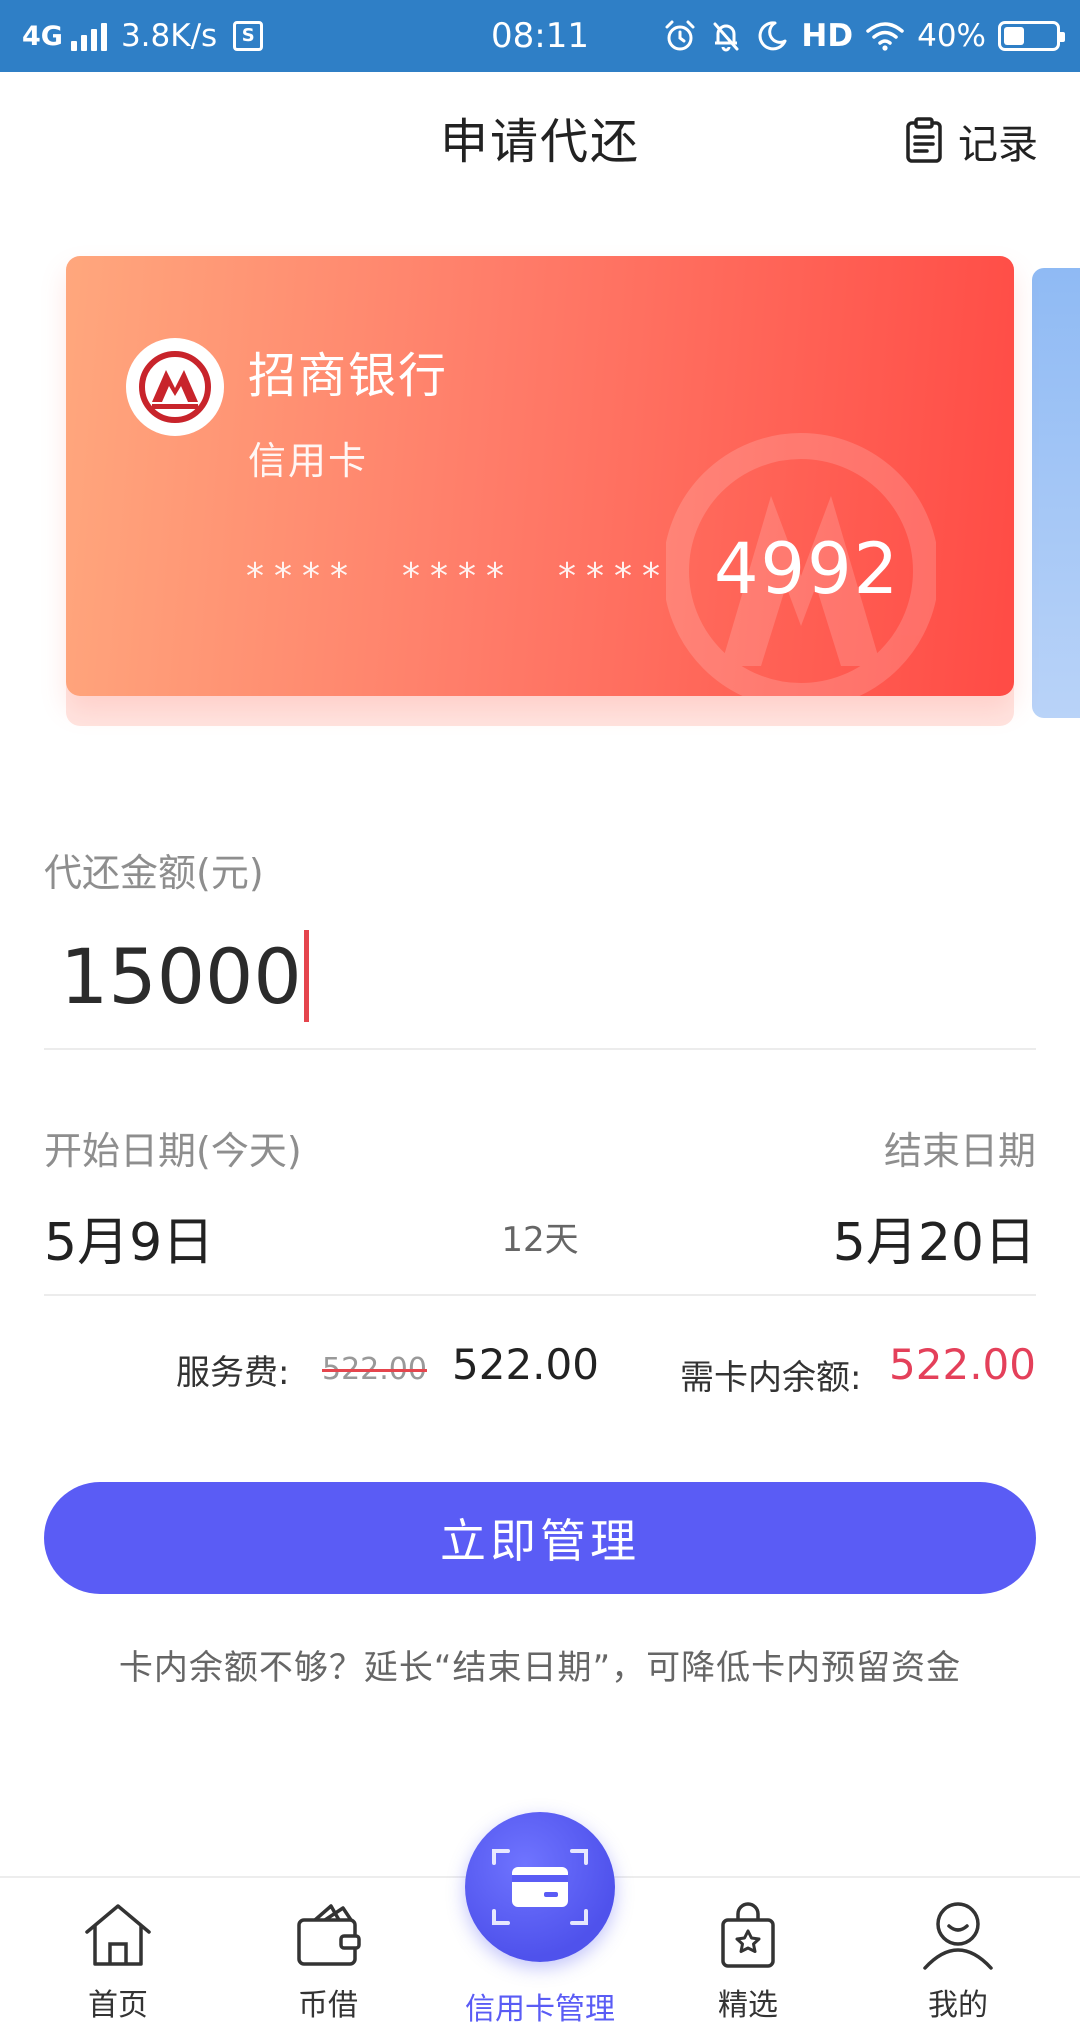 Image resolution: width=1080 pixels, height=2034 pixels. What do you see at coordinates (959, 1151) in the screenshot?
I see `end-date-label: 结束日期` at bounding box center [959, 1151].